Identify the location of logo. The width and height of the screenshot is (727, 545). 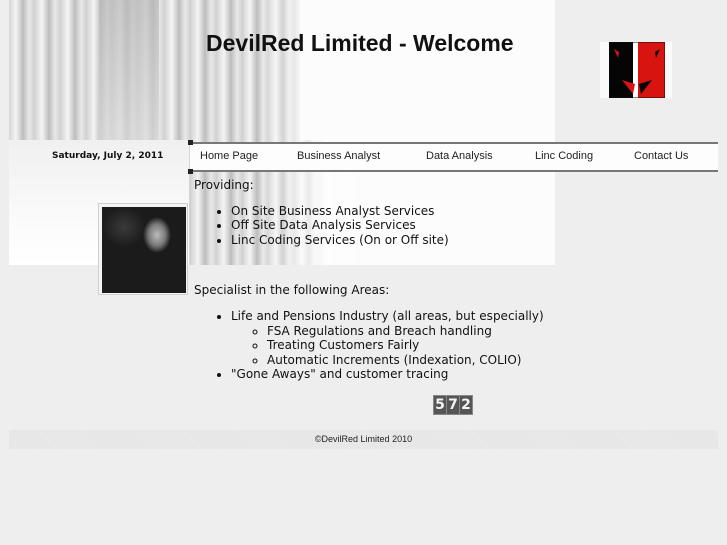
(636, 70).